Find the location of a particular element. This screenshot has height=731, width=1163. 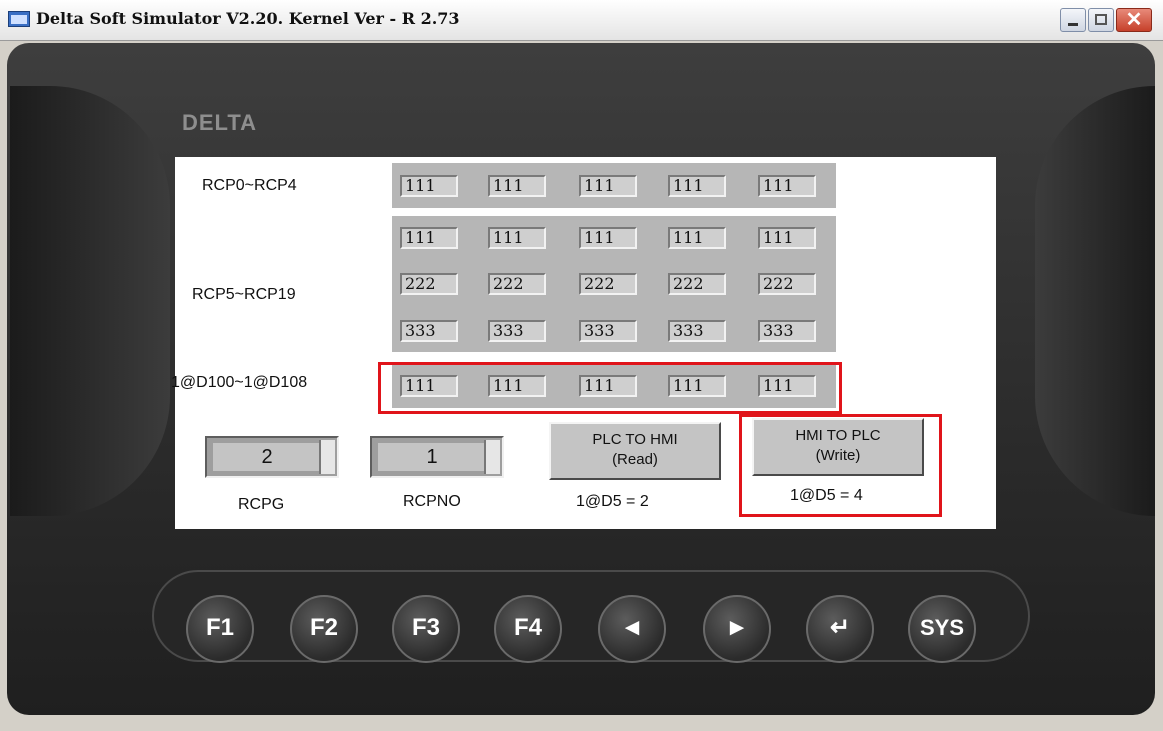

f4-key: F4 is located at coordinates (528, 629).